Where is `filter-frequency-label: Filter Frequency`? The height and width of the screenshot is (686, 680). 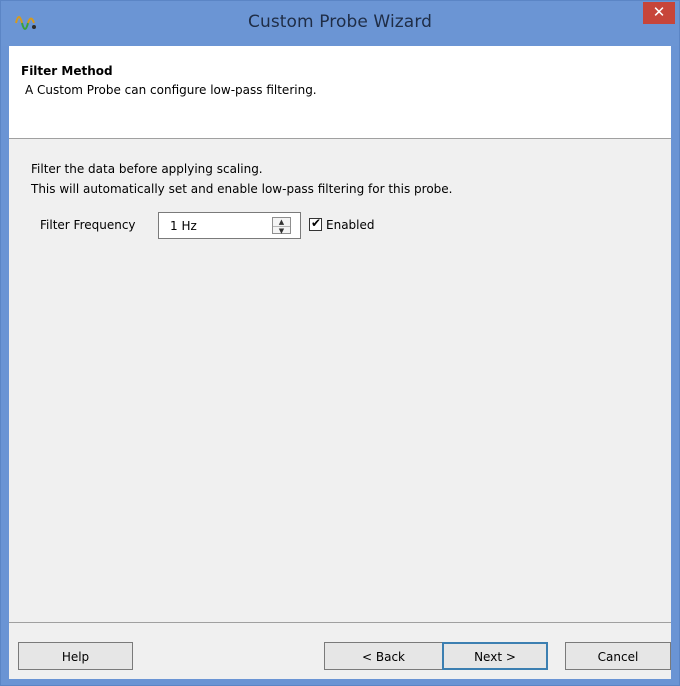
filter-frequency-label: Filter Frequency is located at coordinates (88, 225).